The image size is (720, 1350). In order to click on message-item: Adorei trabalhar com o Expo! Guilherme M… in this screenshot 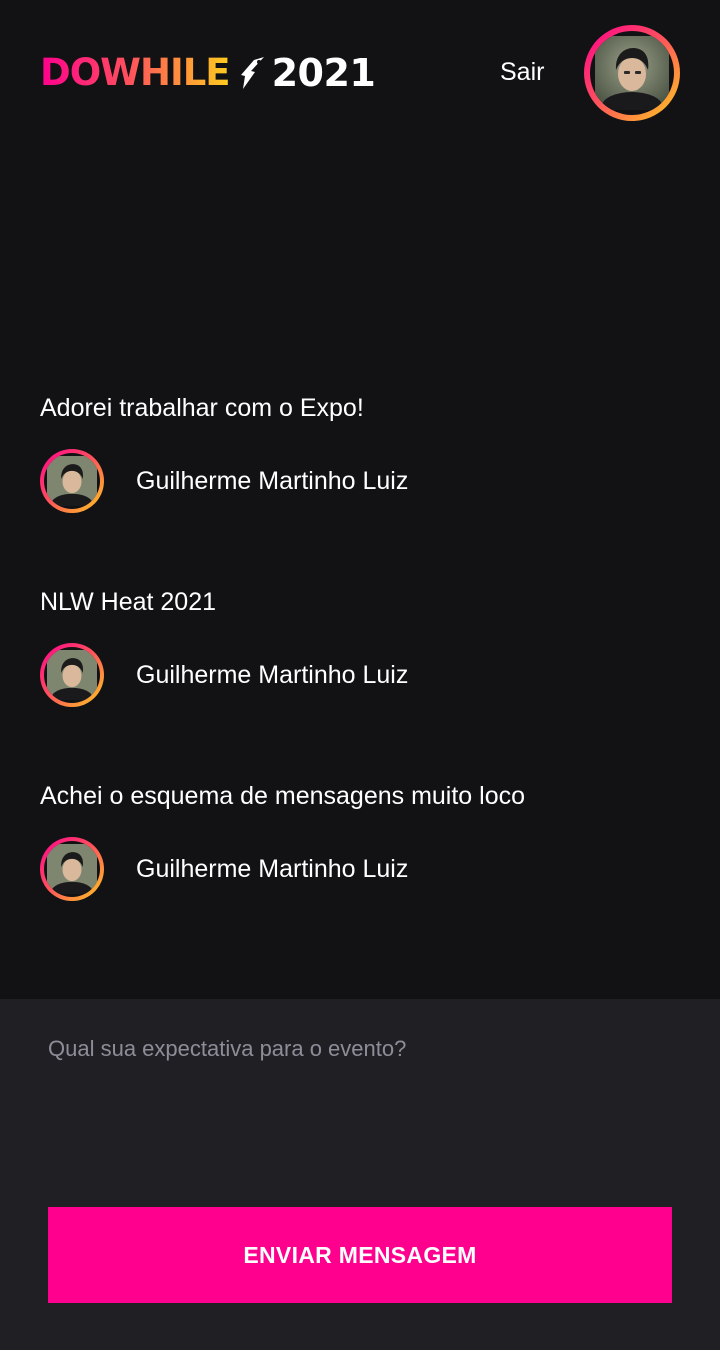, I will do `click(360, 487)`.